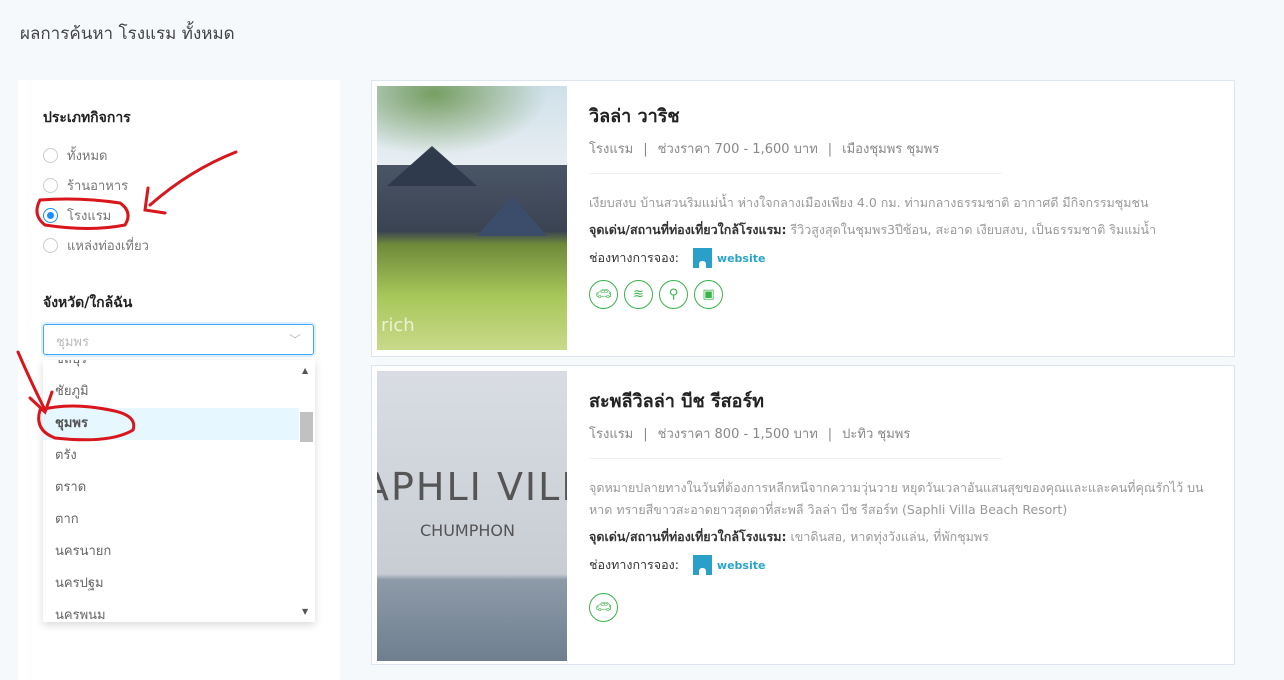 The width and height of the screenshot is (1284, 680). What do you see at coordinates (87, 118) in the screenshot?
I see `business-type-title: ประเภทกิจการ` at bounding box center [87, 118].